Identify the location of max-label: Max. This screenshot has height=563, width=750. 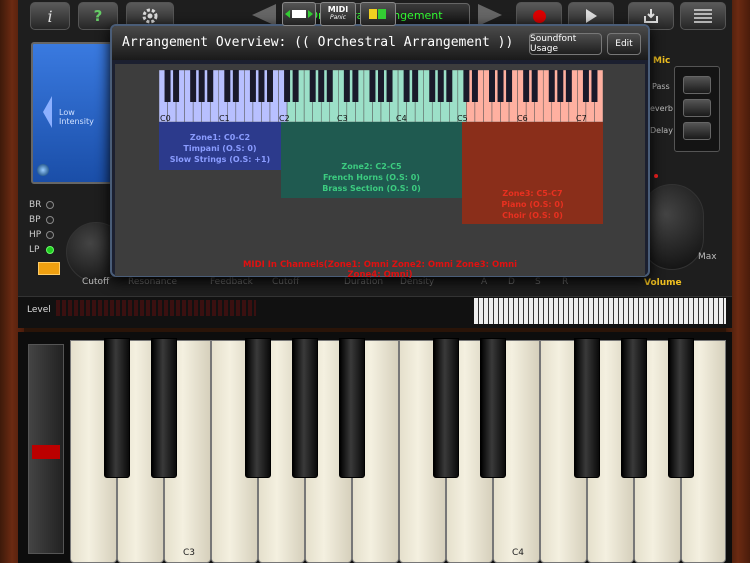
(707, 257).